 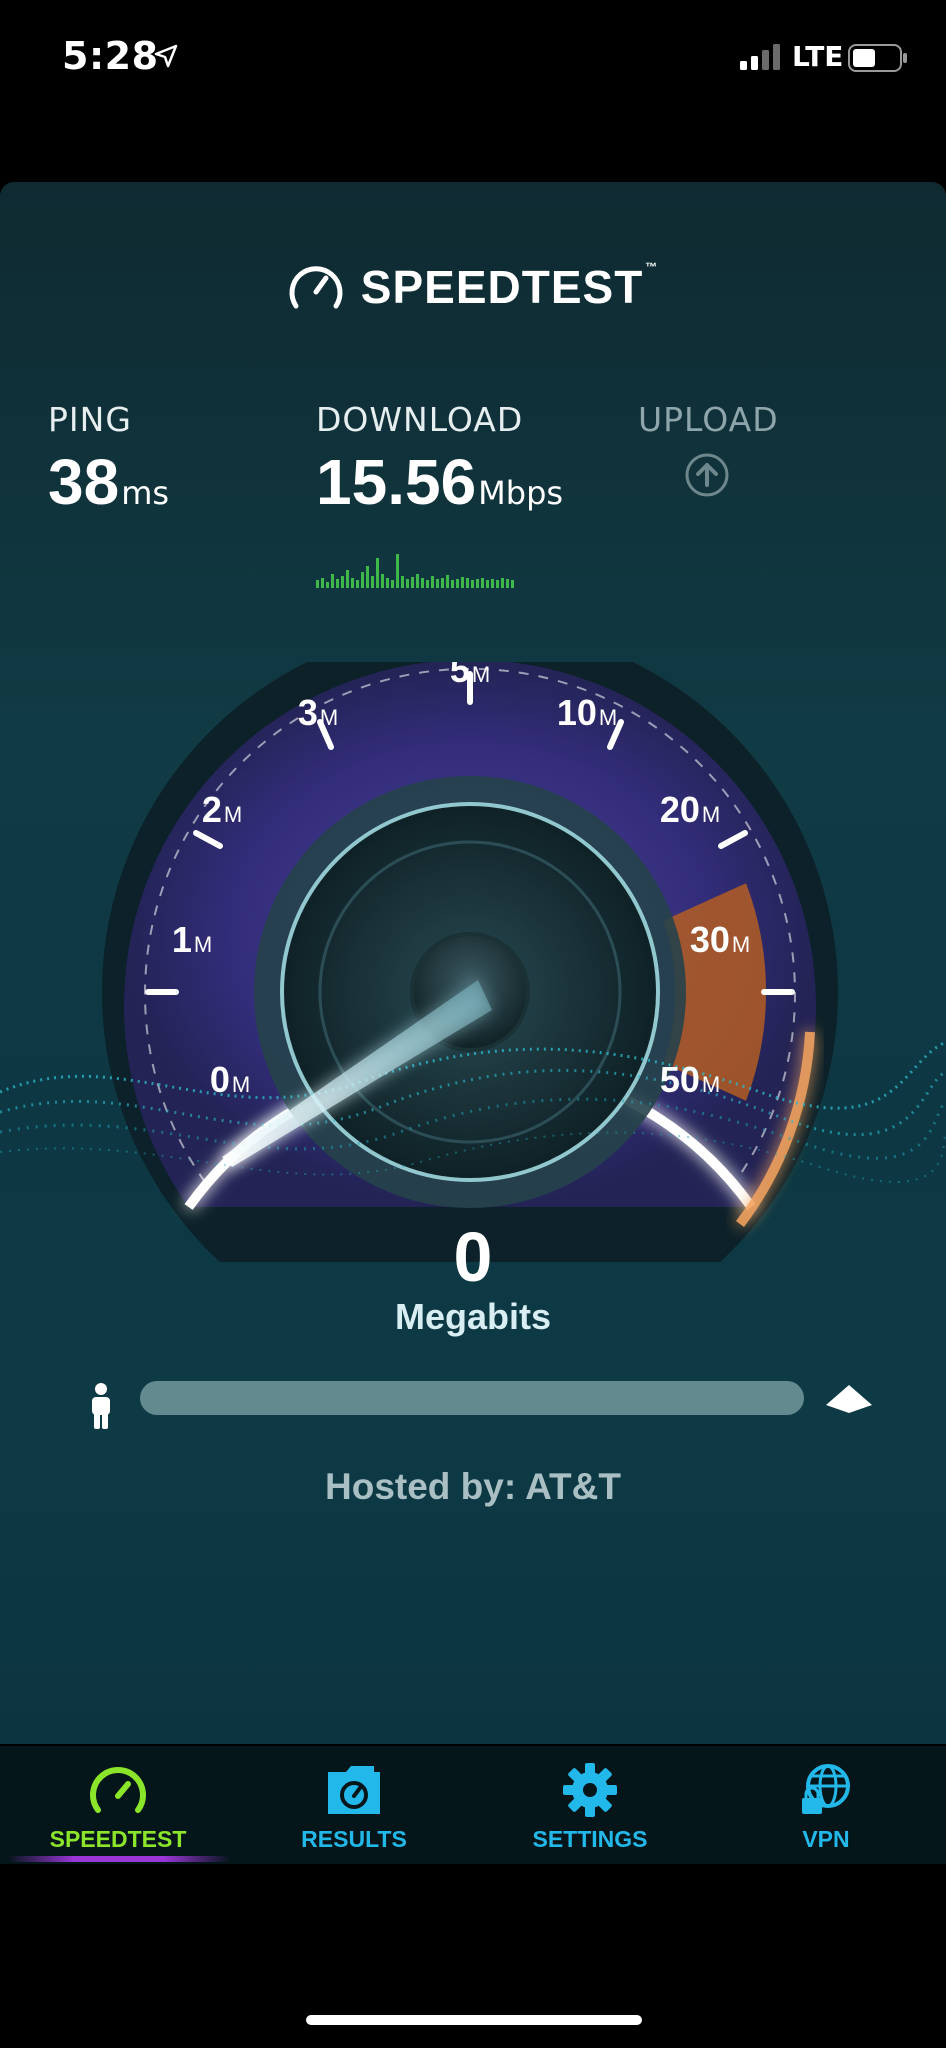 I want to click on speed-reading: 0, so click(x=473, y=1257).